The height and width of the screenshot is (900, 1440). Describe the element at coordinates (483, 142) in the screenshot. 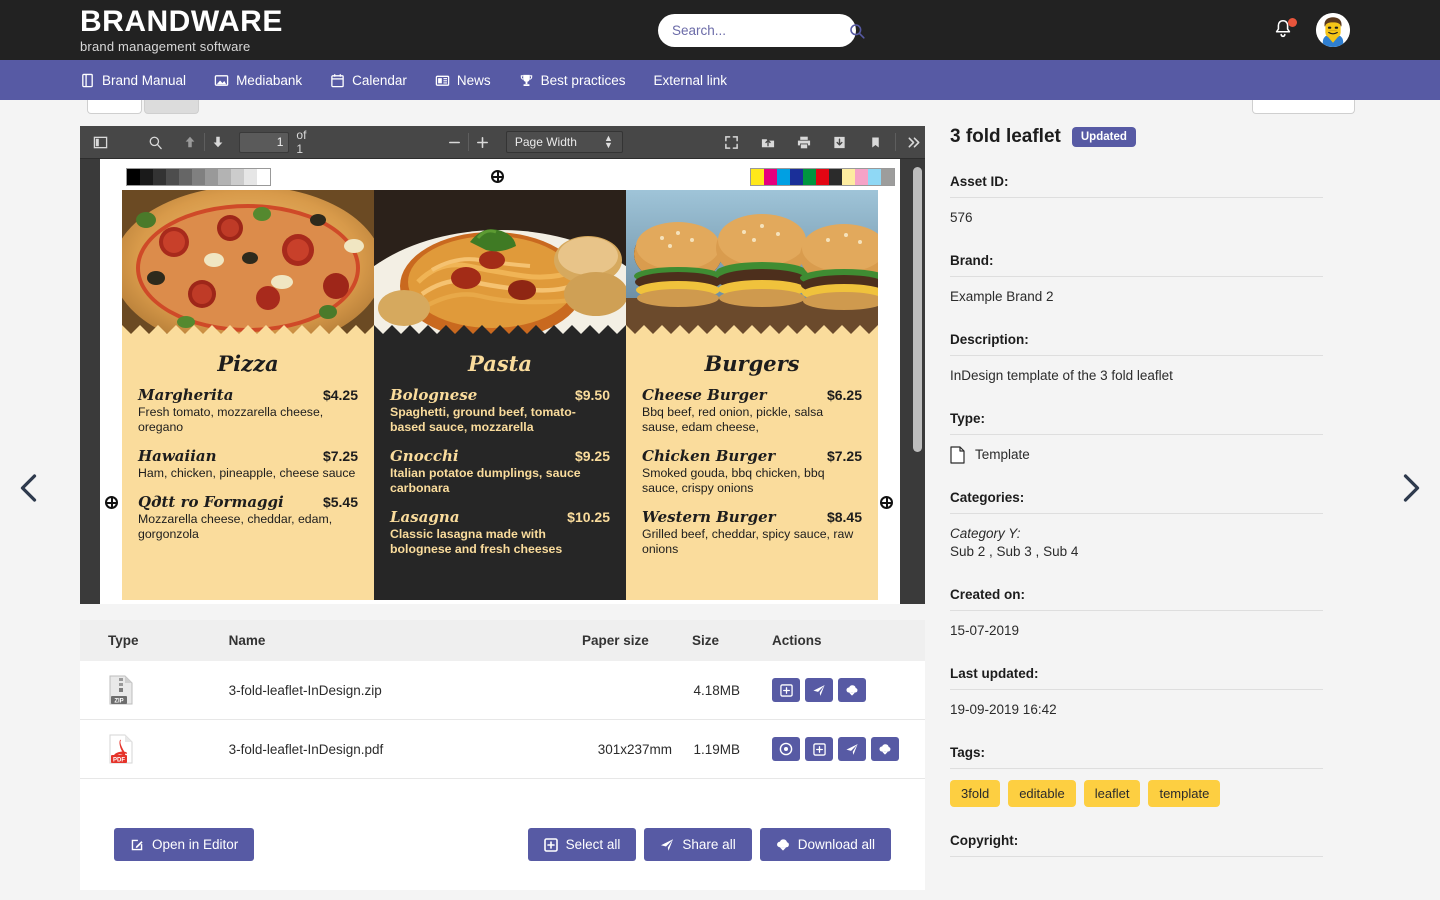

I see `zoom-in-button` at that location.